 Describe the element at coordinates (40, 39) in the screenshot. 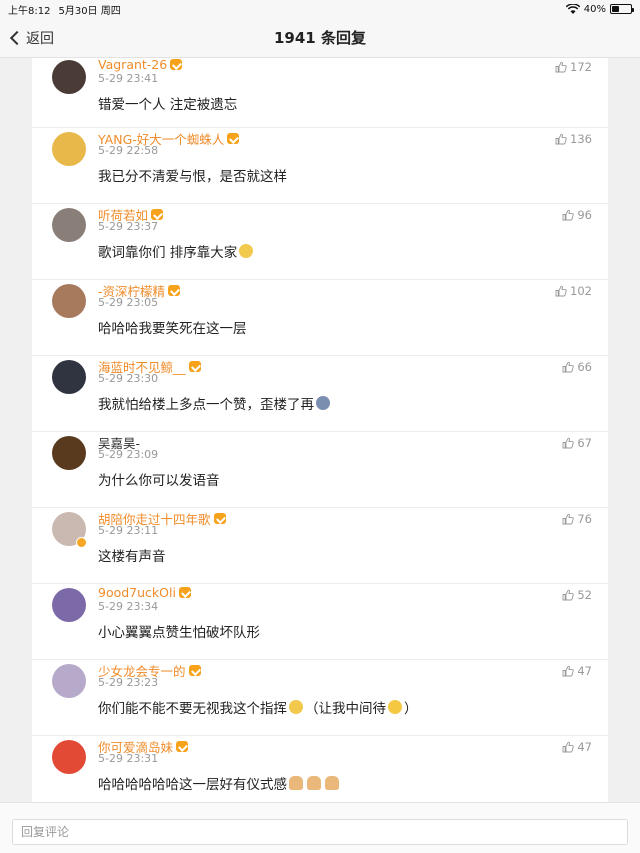

I see `back-label: 返回` at that location.